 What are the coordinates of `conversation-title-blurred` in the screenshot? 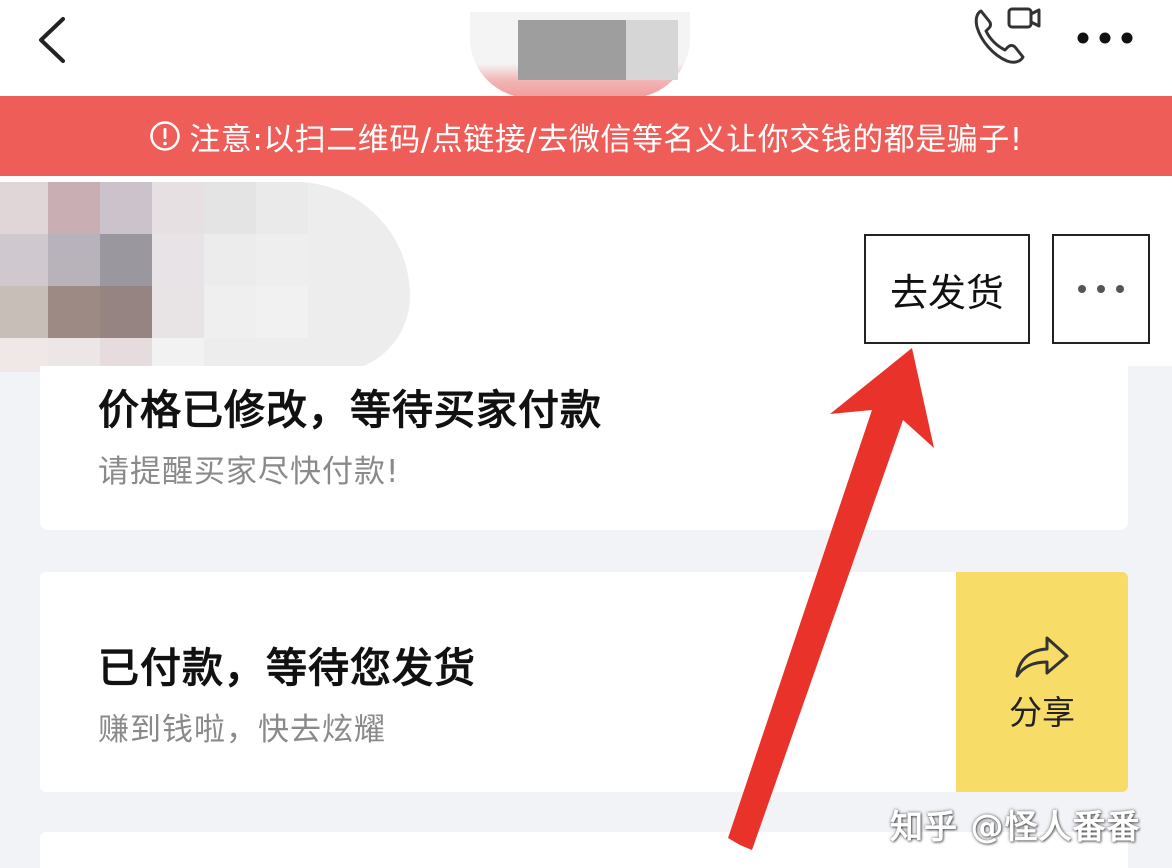 It's located at (580, 55).